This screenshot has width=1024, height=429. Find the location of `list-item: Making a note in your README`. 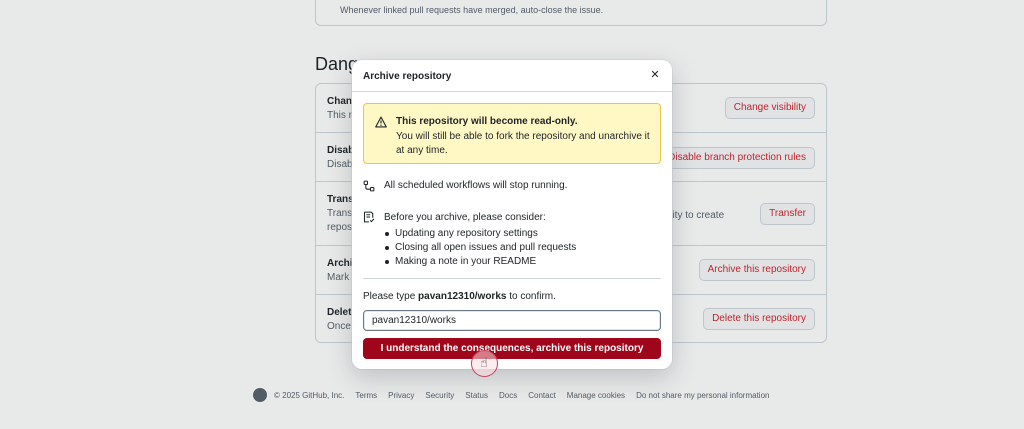

list-item: Making a note in your README is located at coordinates (480, 262).